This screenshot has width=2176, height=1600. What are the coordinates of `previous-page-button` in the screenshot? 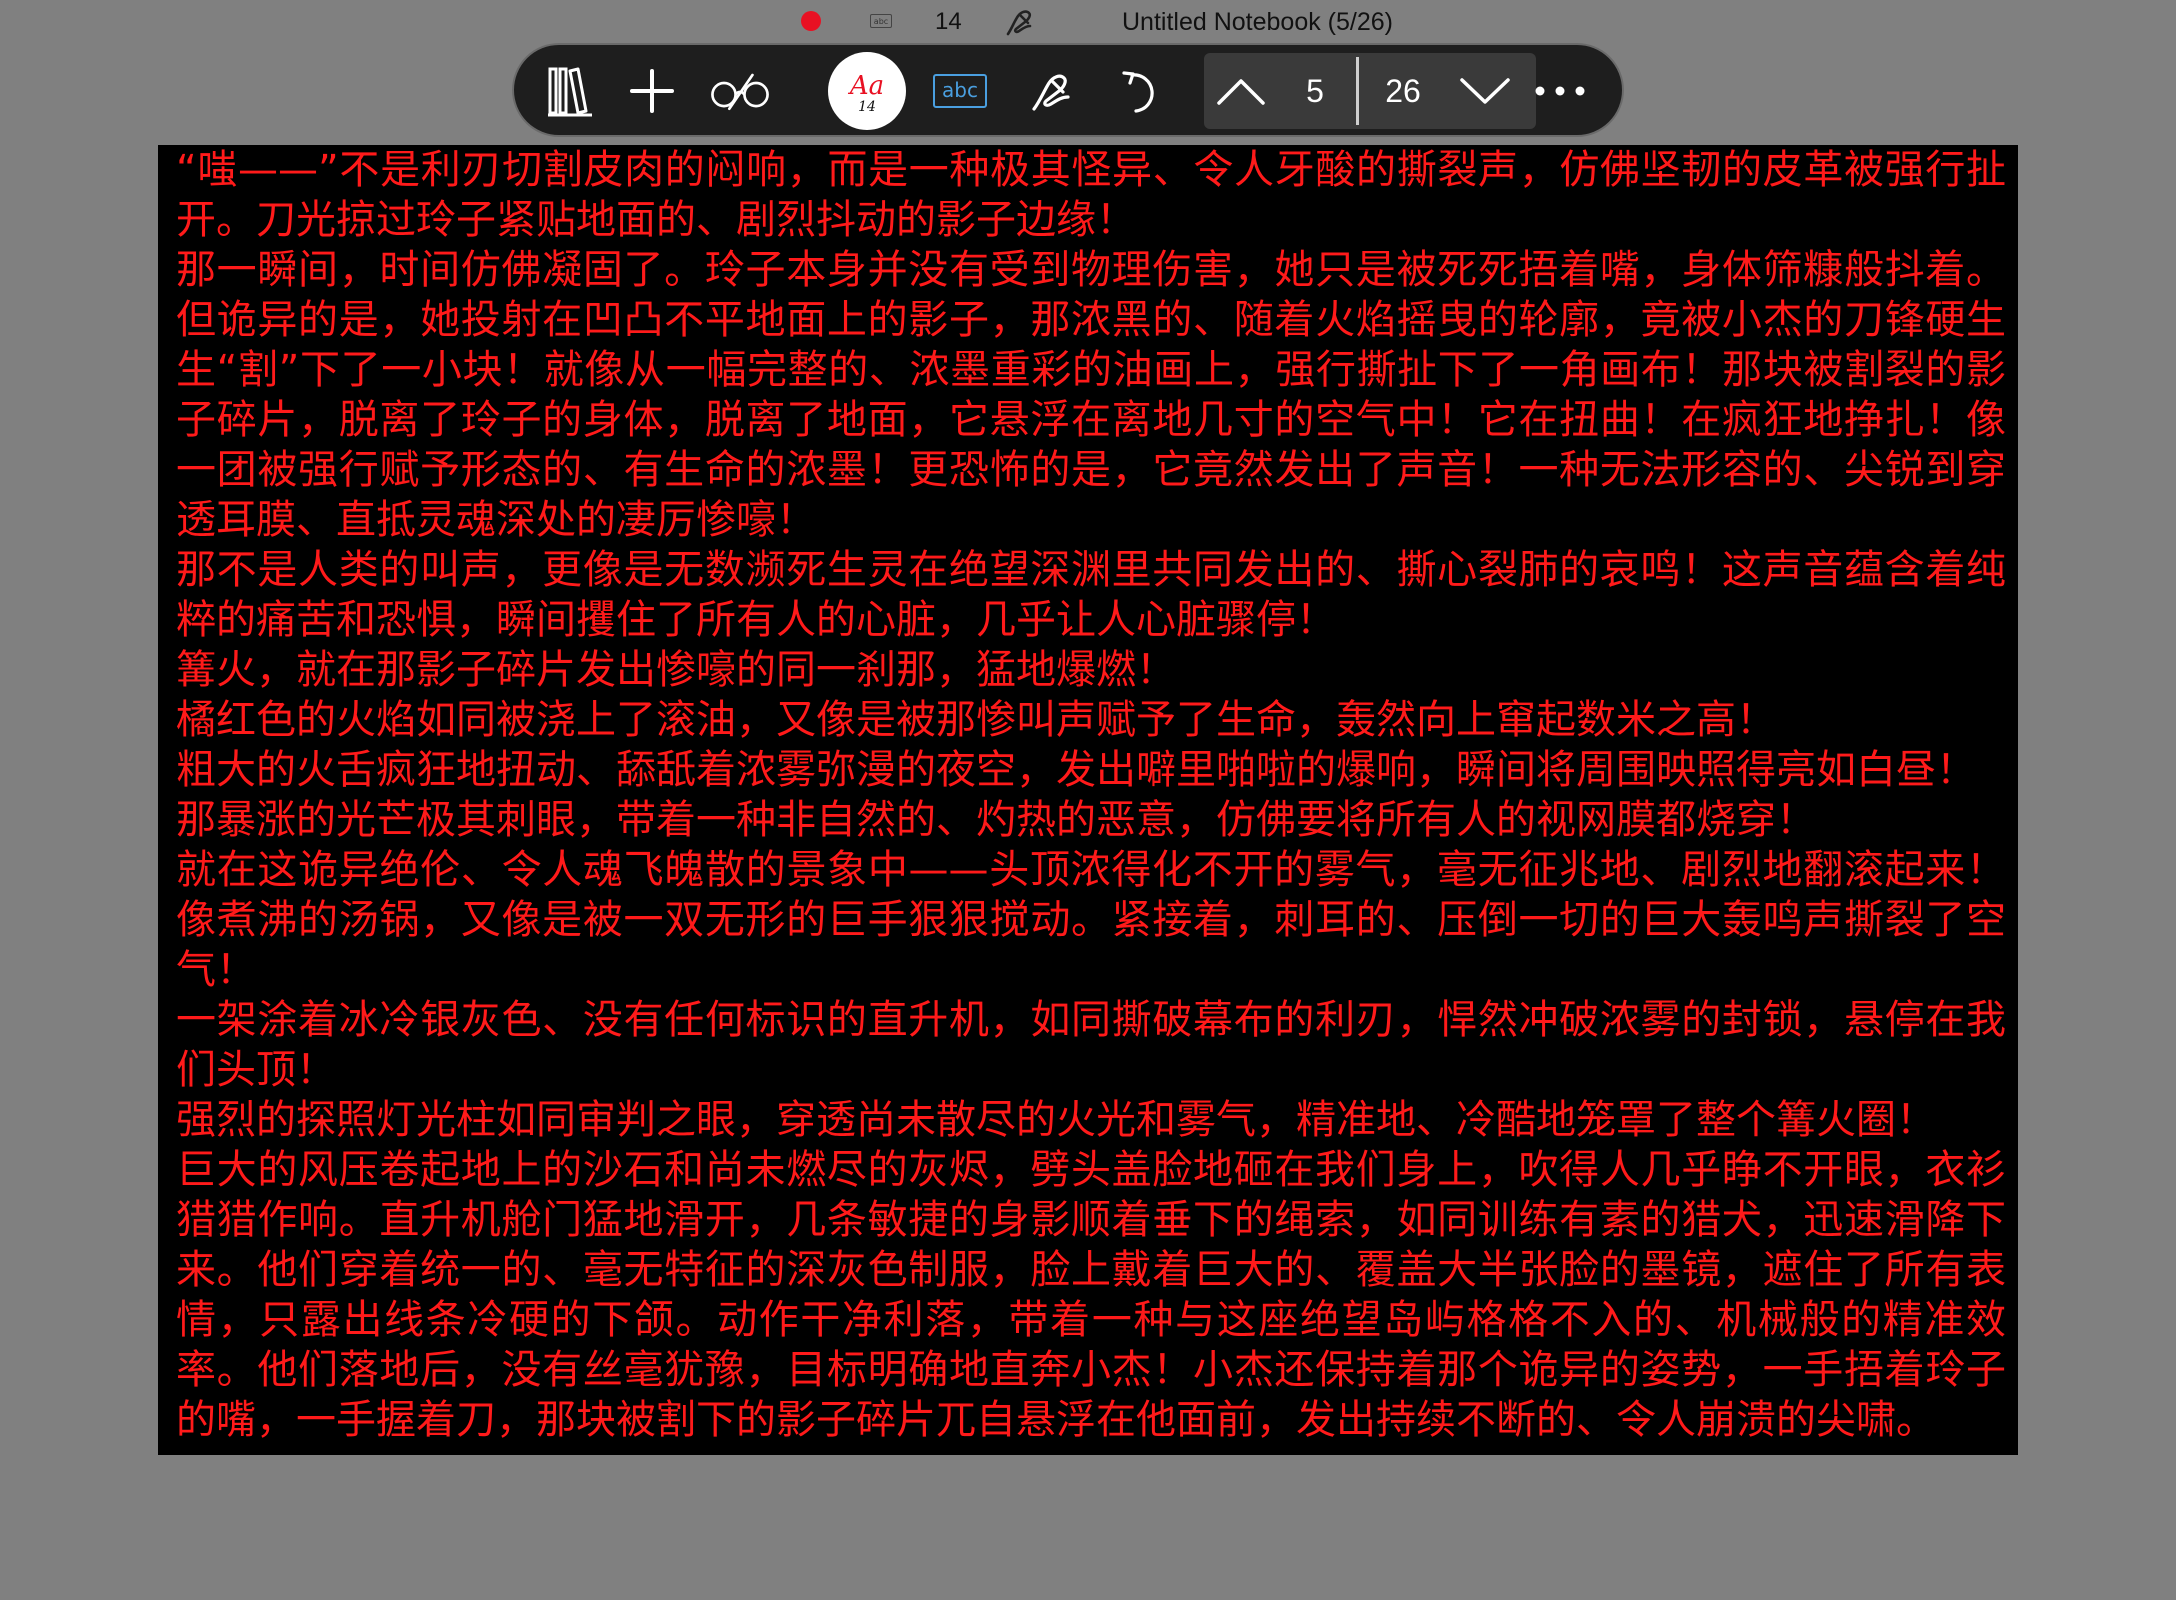 It's located at (1241, 91).